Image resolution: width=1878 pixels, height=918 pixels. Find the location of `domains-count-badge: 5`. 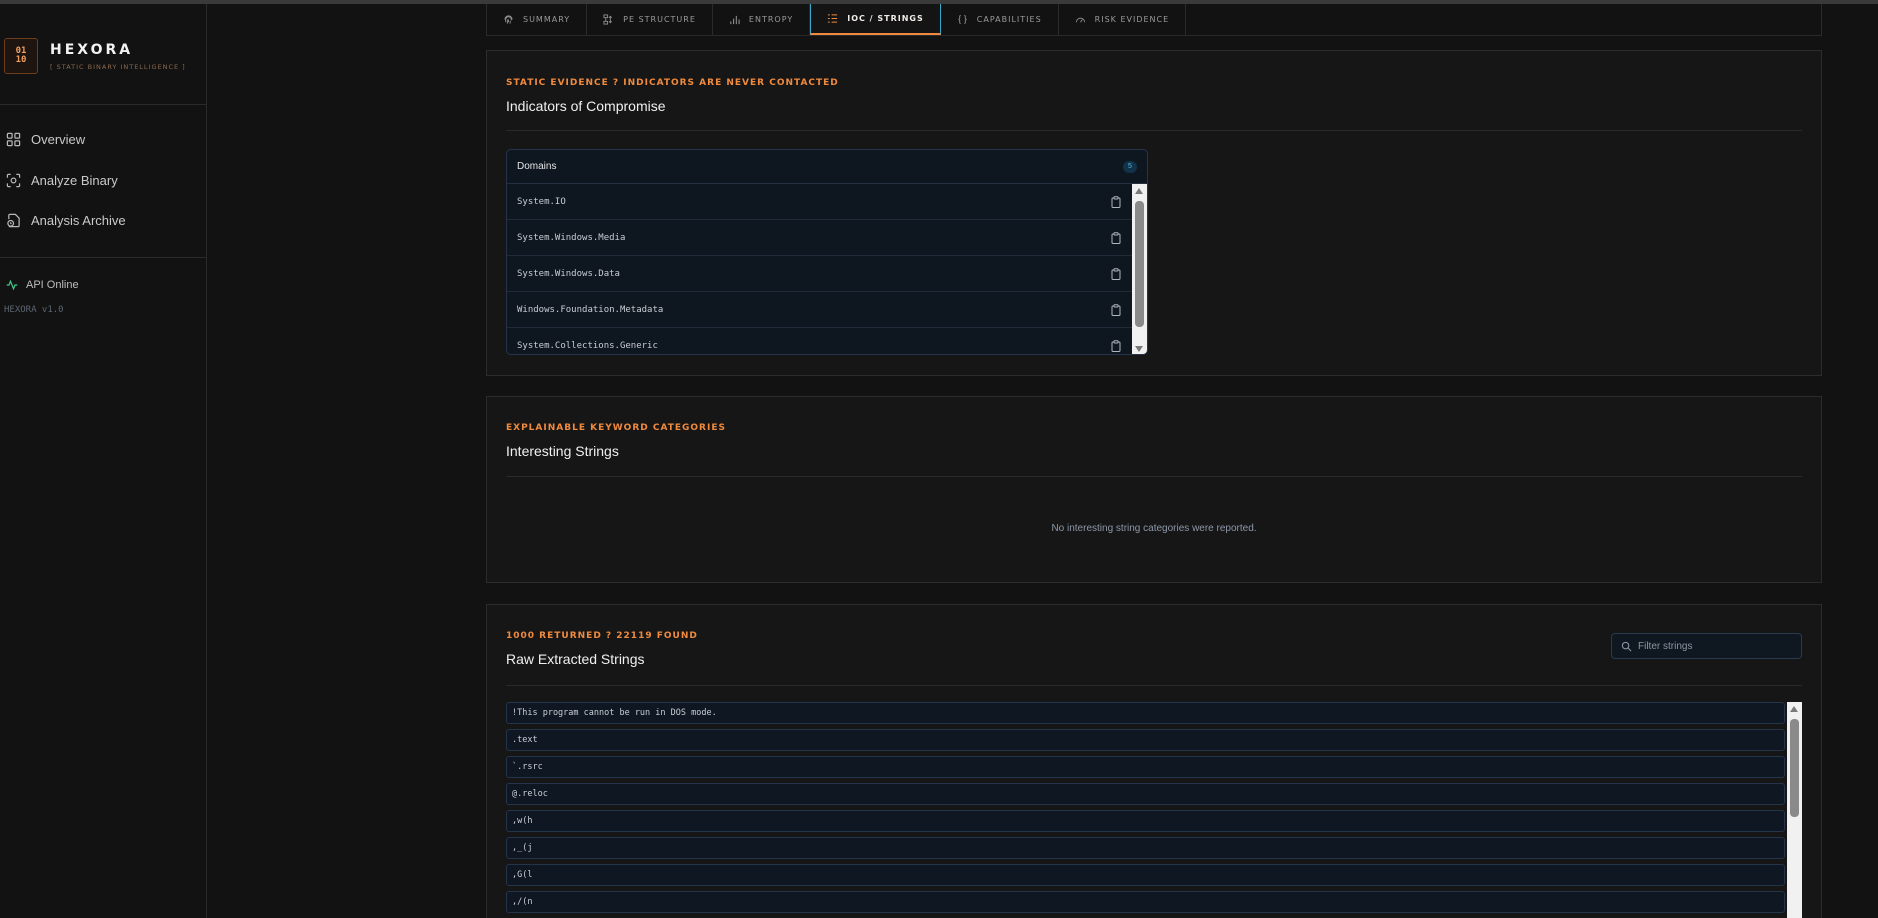

domains-count-badge: 5 is located at coordinates (1130, 166).